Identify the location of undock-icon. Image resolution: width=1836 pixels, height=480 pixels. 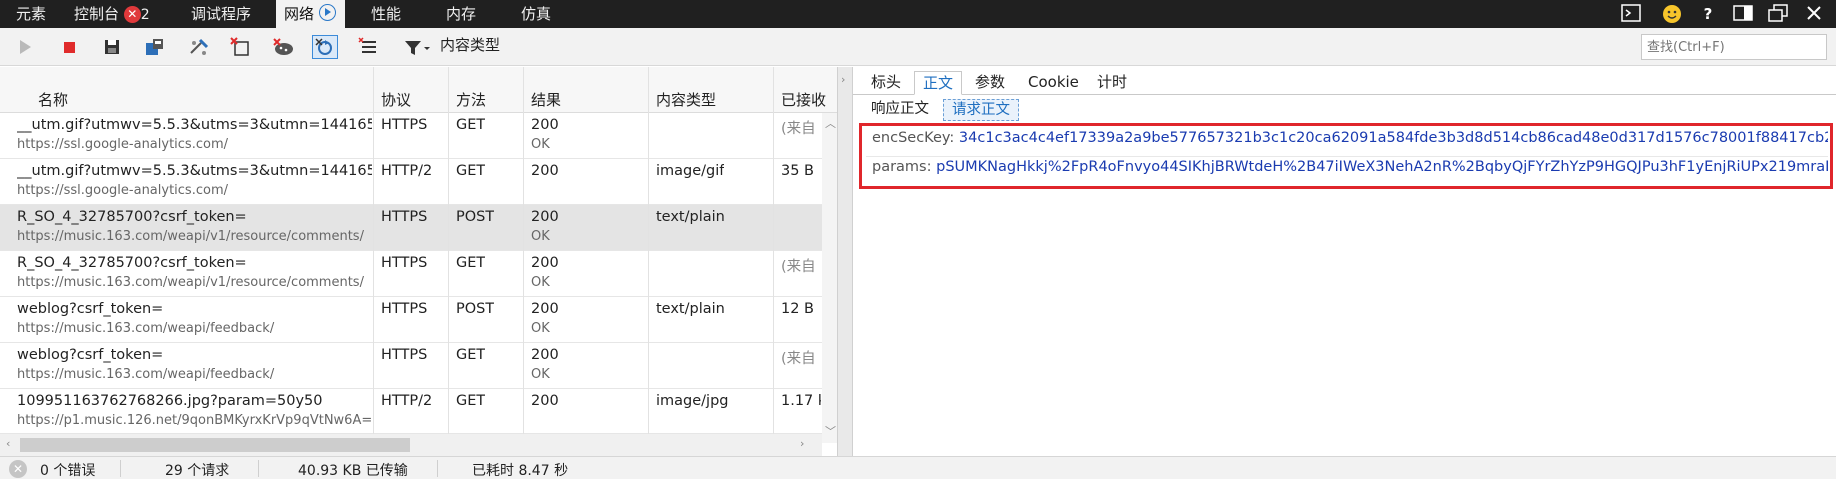
(1778, 14).